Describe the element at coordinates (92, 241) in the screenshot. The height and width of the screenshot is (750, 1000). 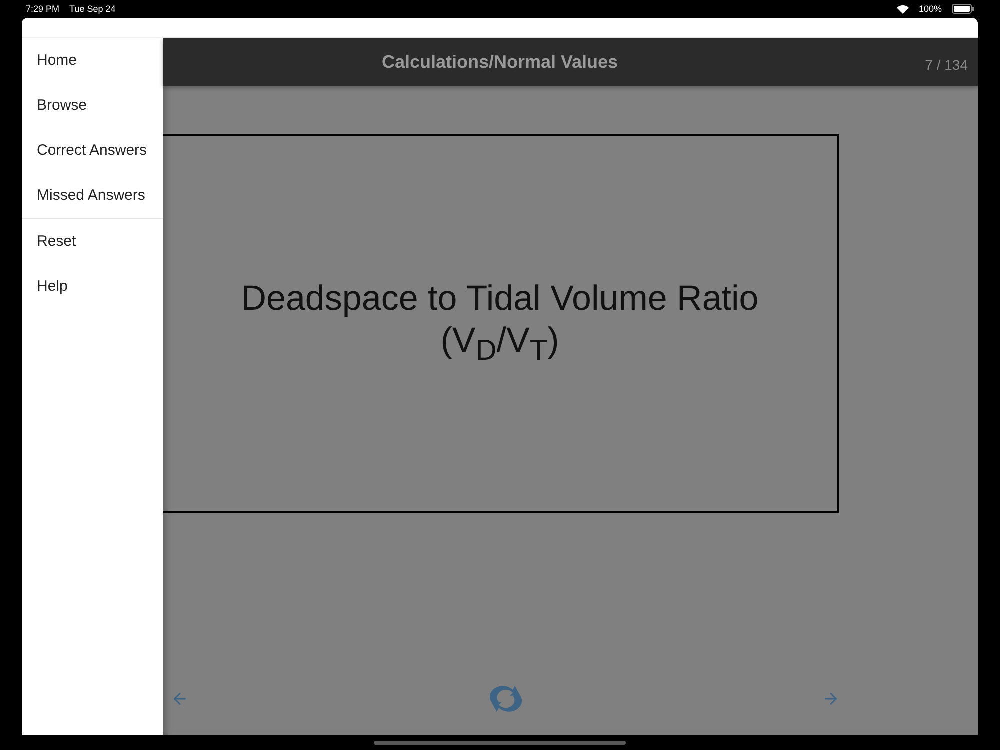
I see `menu-item: Reset` at that location.